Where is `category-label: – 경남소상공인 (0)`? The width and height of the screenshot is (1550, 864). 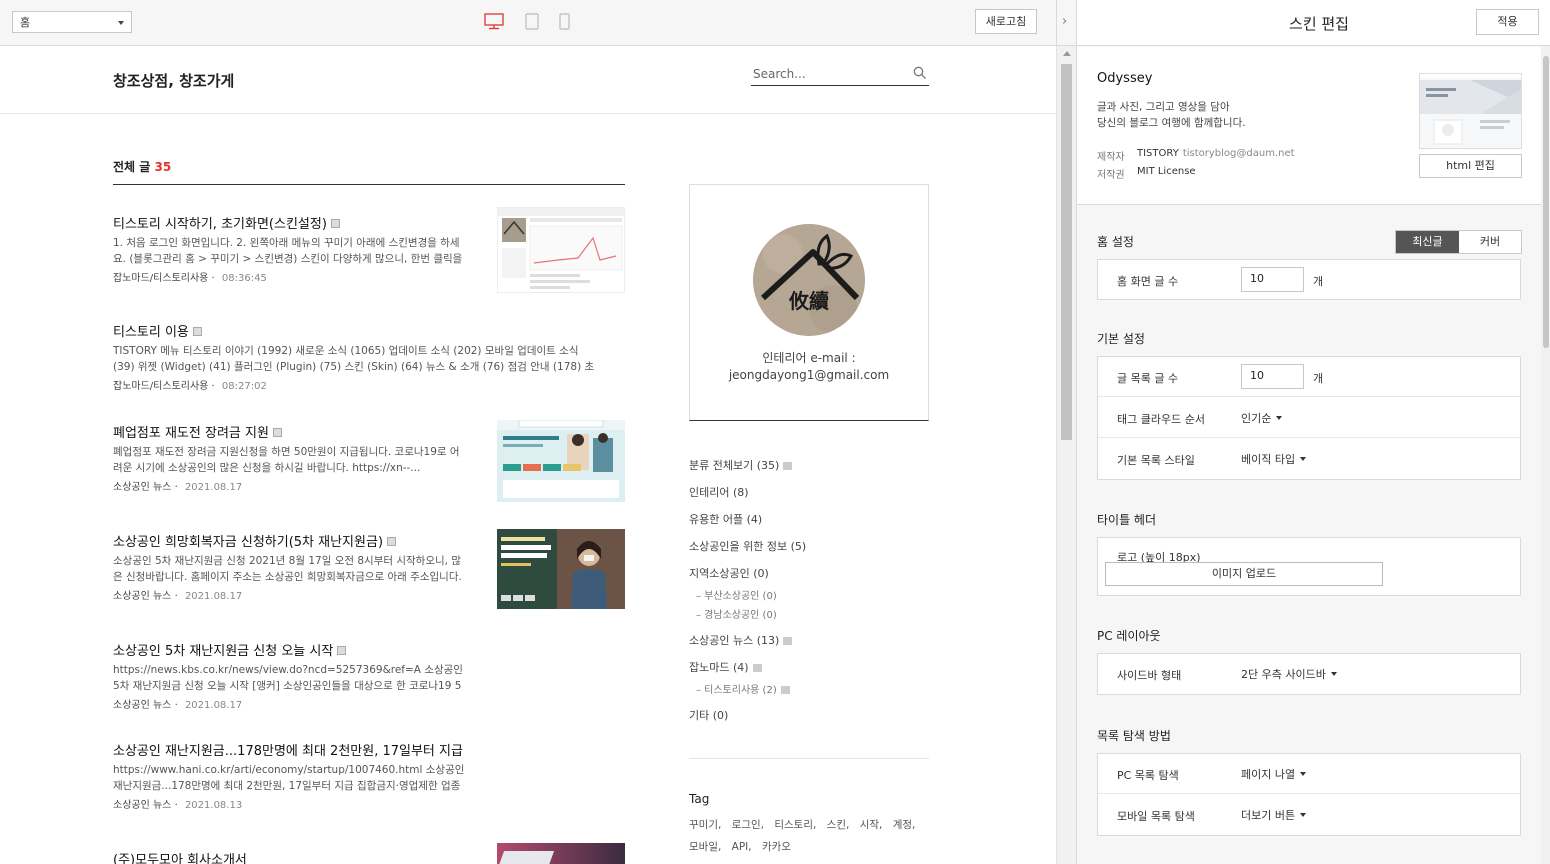 category-label: – 경남소상공인 (0) is located at coordinates (736, 615).